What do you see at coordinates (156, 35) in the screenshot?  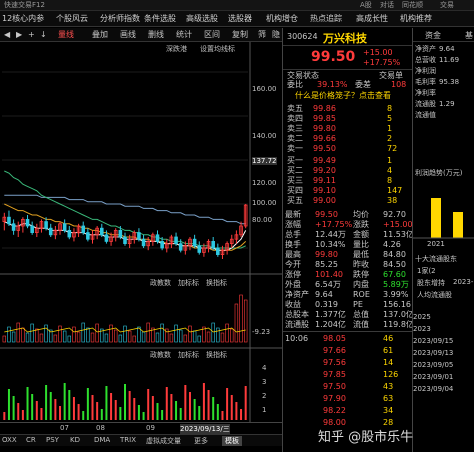 I see `toolbar-button: 删线` at bounding box center [156, 35].